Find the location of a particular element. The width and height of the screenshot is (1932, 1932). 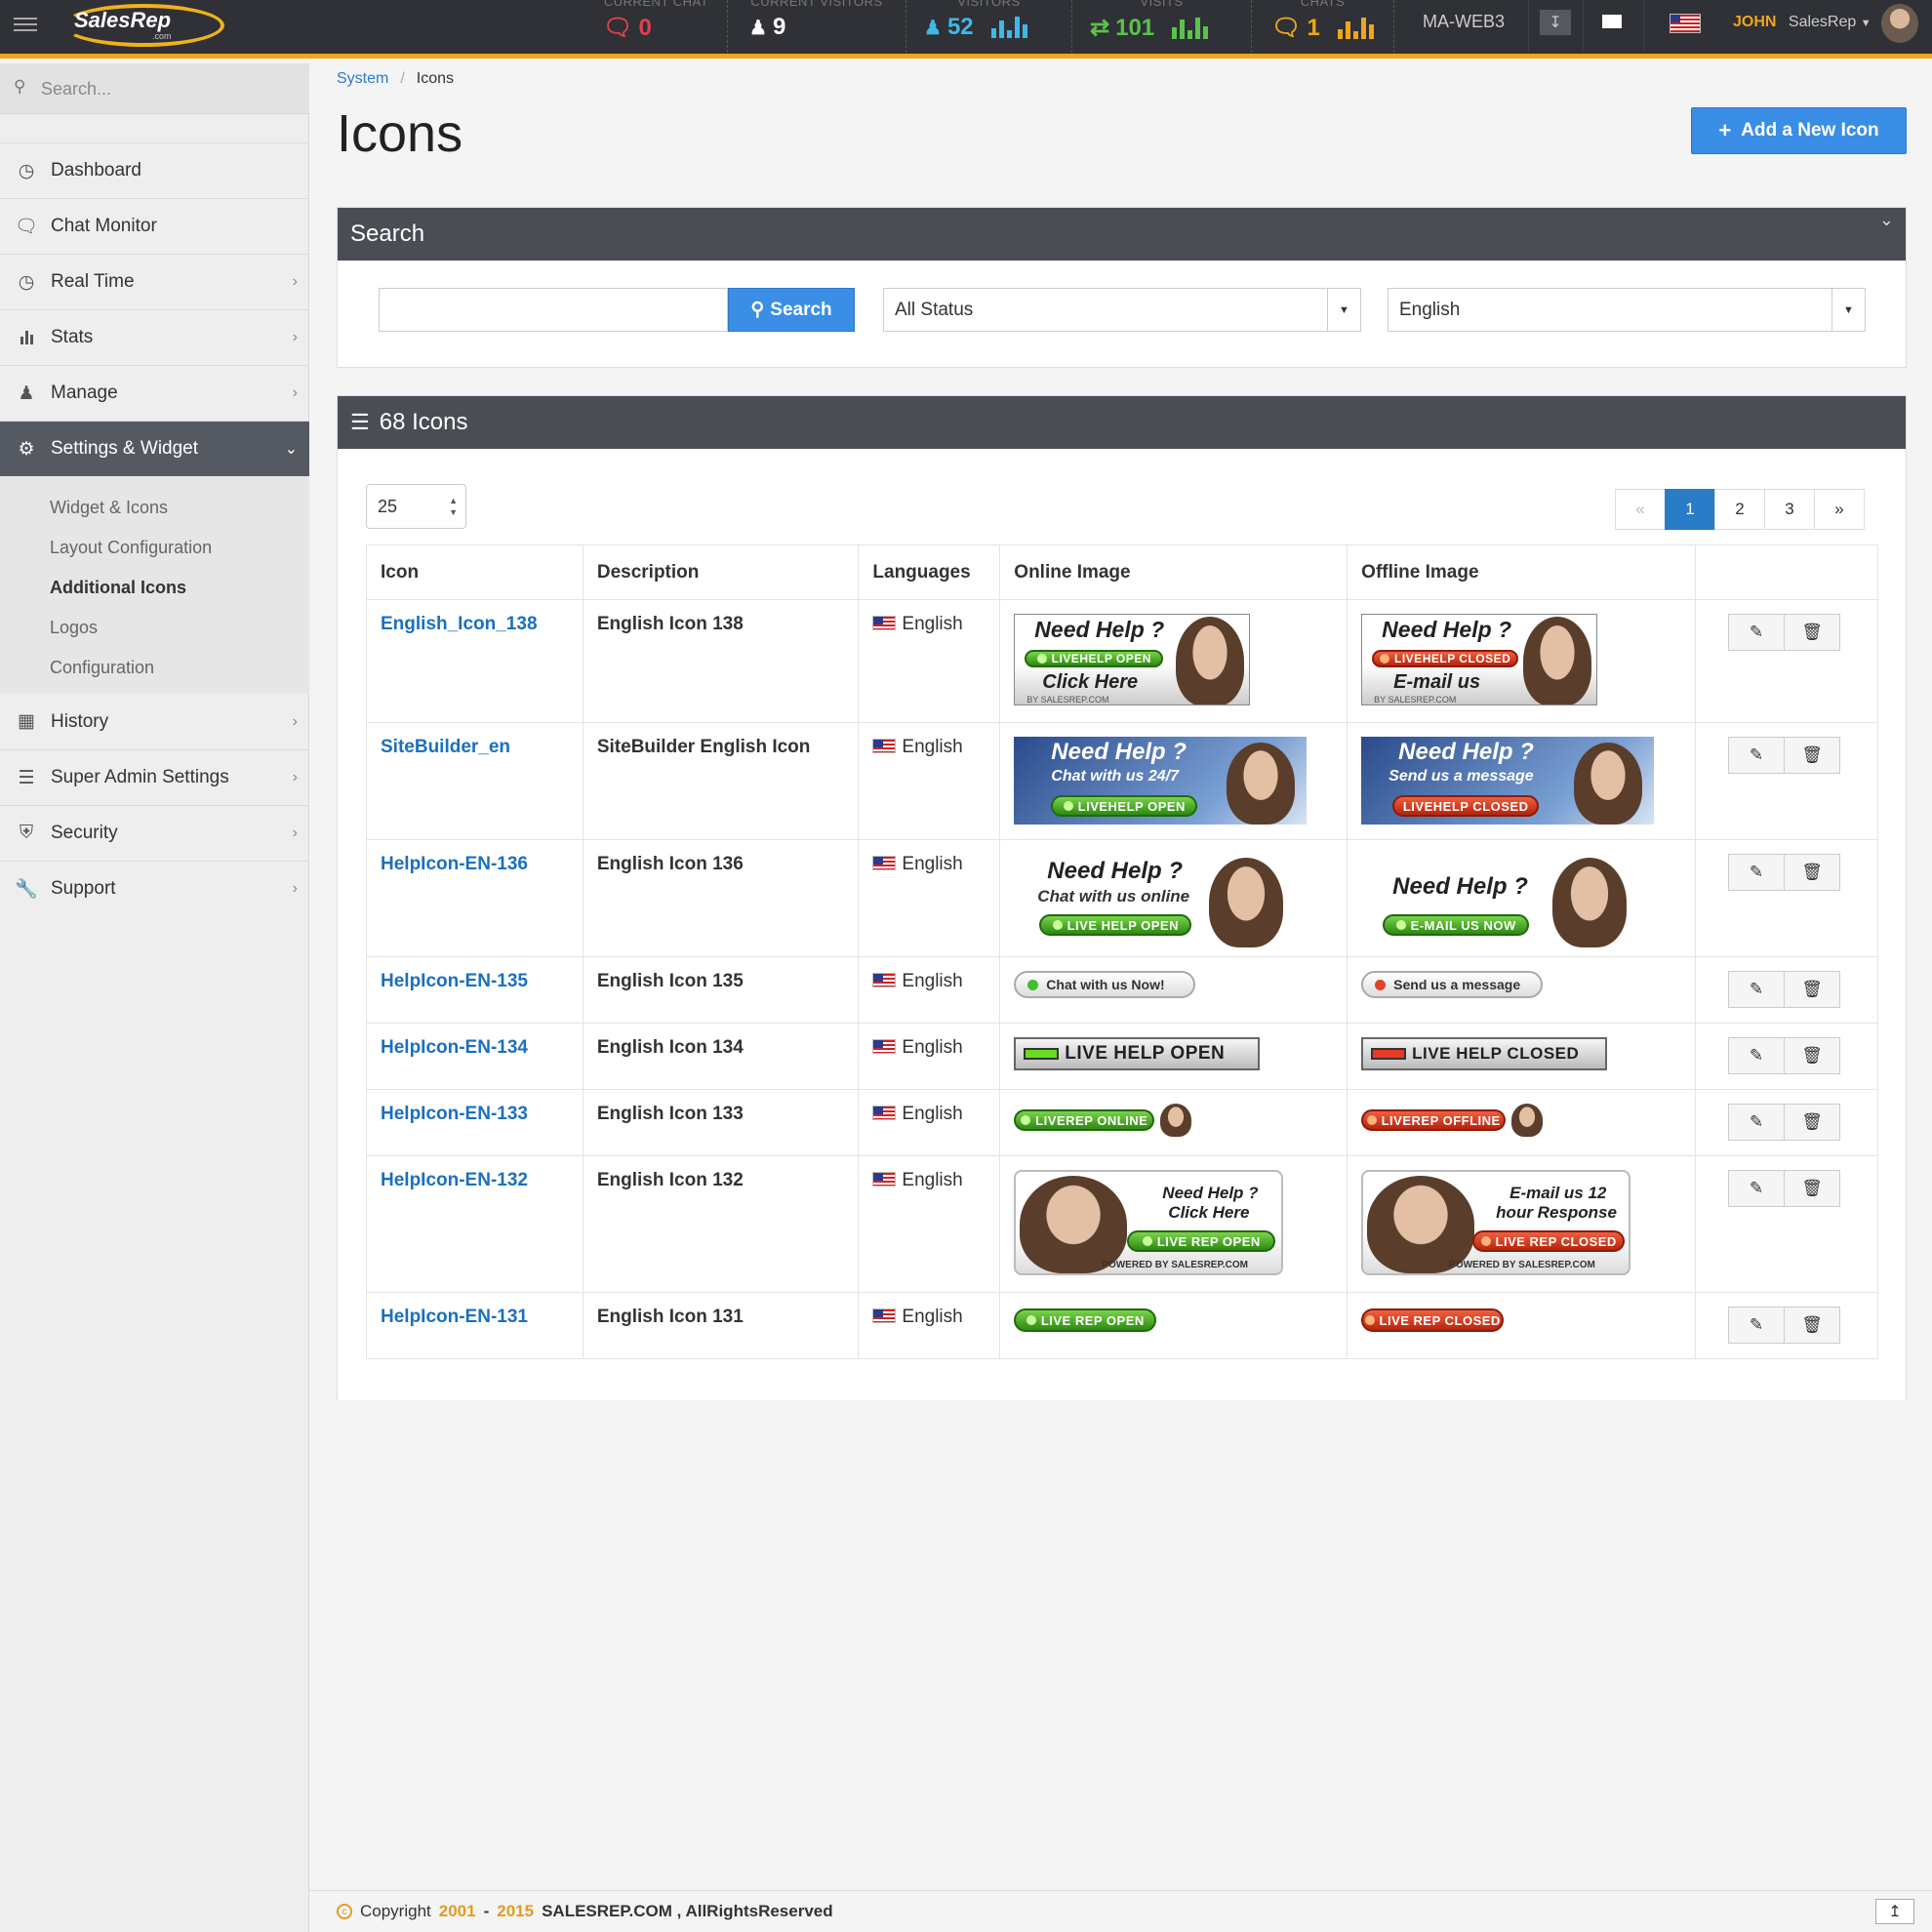

language-select: English ▼ is located at coordinates (1627, 310).